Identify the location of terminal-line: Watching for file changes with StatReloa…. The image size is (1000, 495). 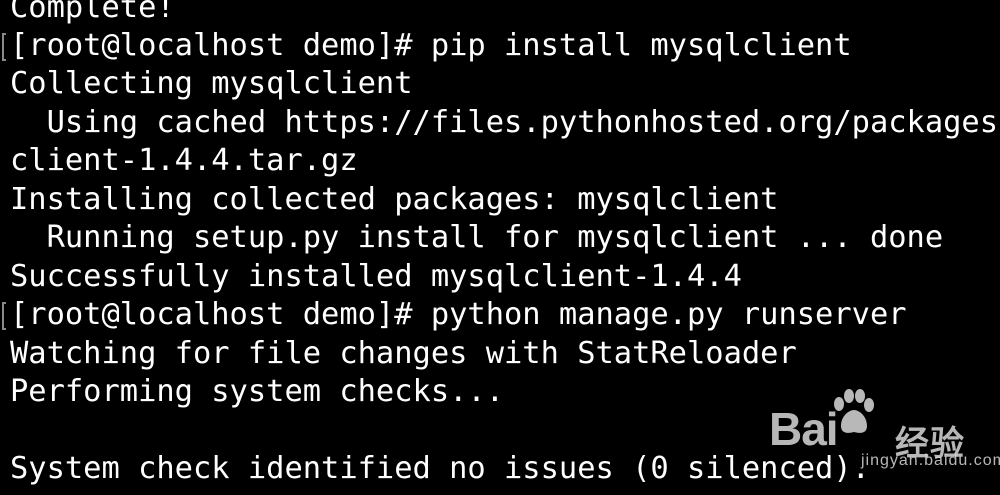
(403, 353).